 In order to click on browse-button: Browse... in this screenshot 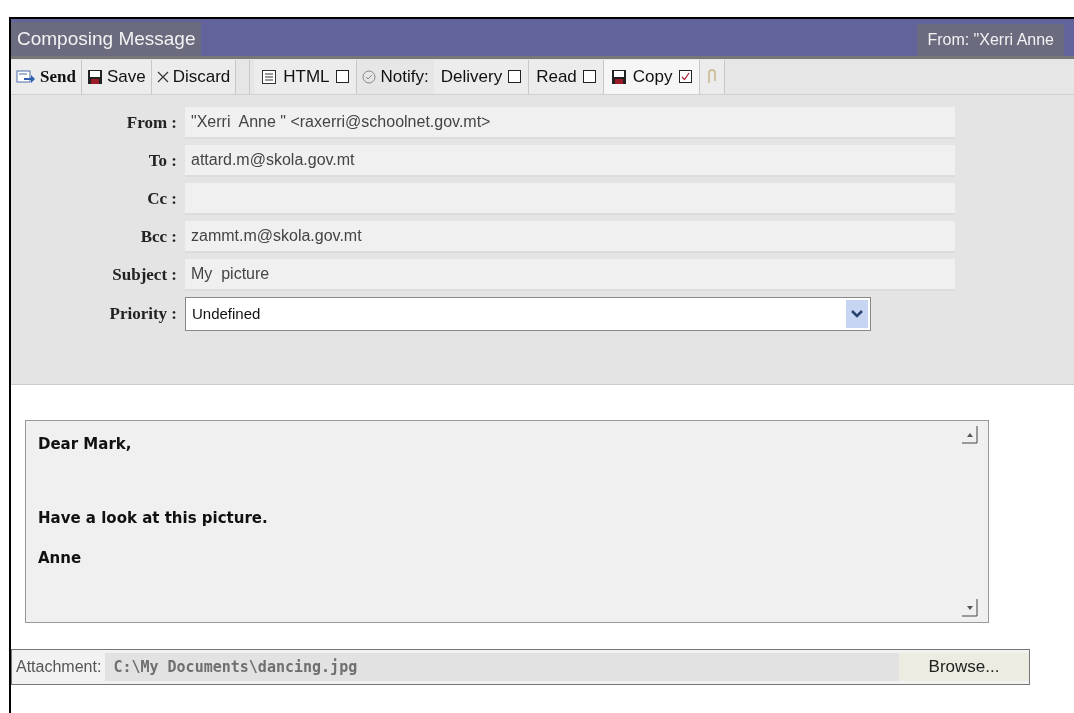, I will do `click(964, 667)`.